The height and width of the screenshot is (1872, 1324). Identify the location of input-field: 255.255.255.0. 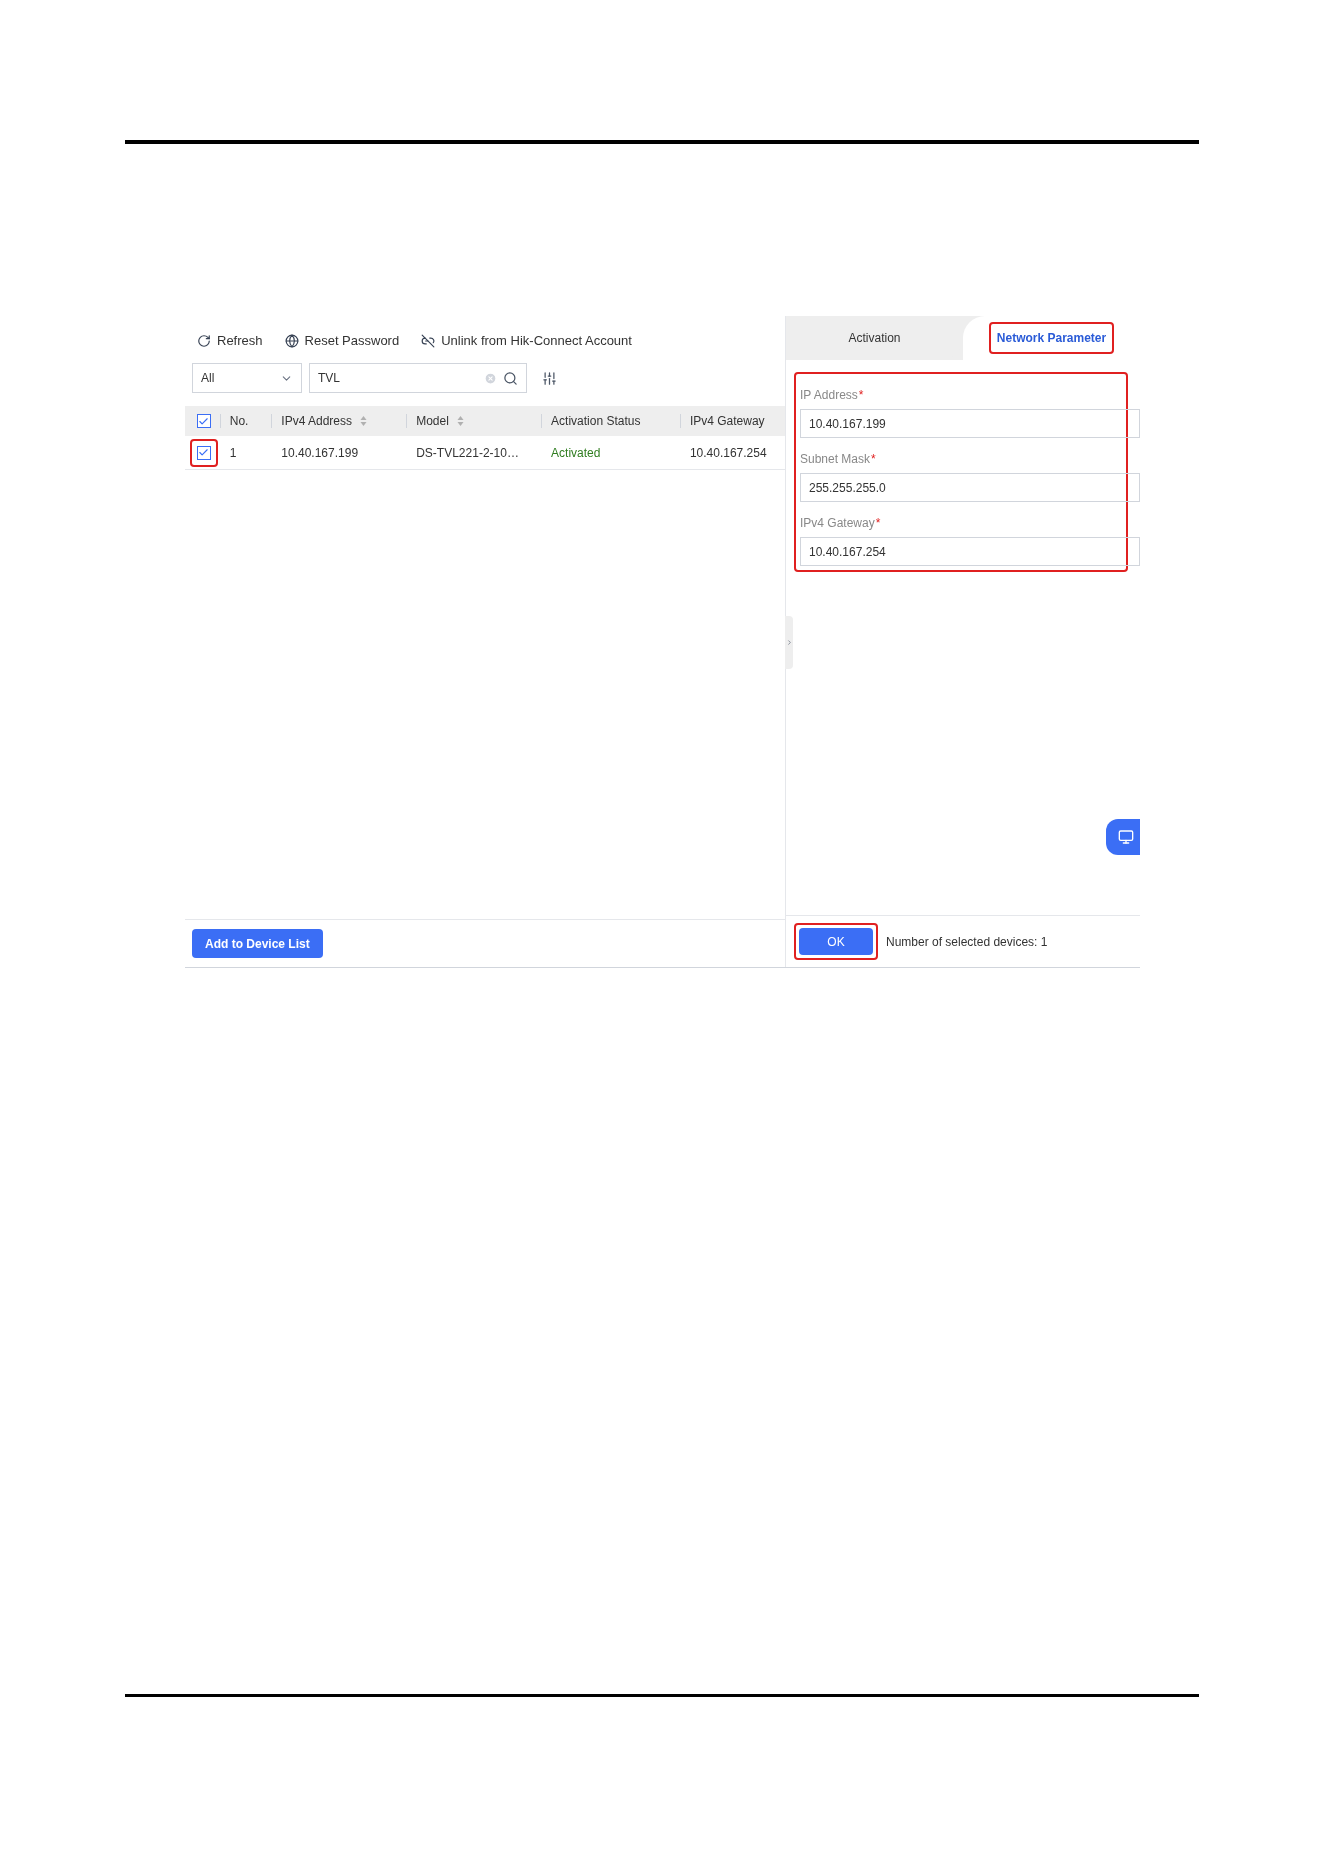
(970, 487).